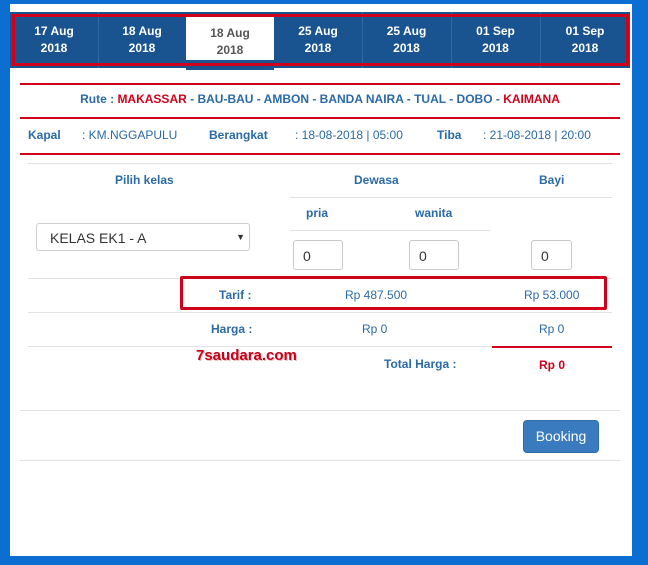 The width and height of the screenshot is (648, 565). Describe the element at coordinates (240, 237) in the screenshot. I see `chevron-down-icon: ▼` at that location.